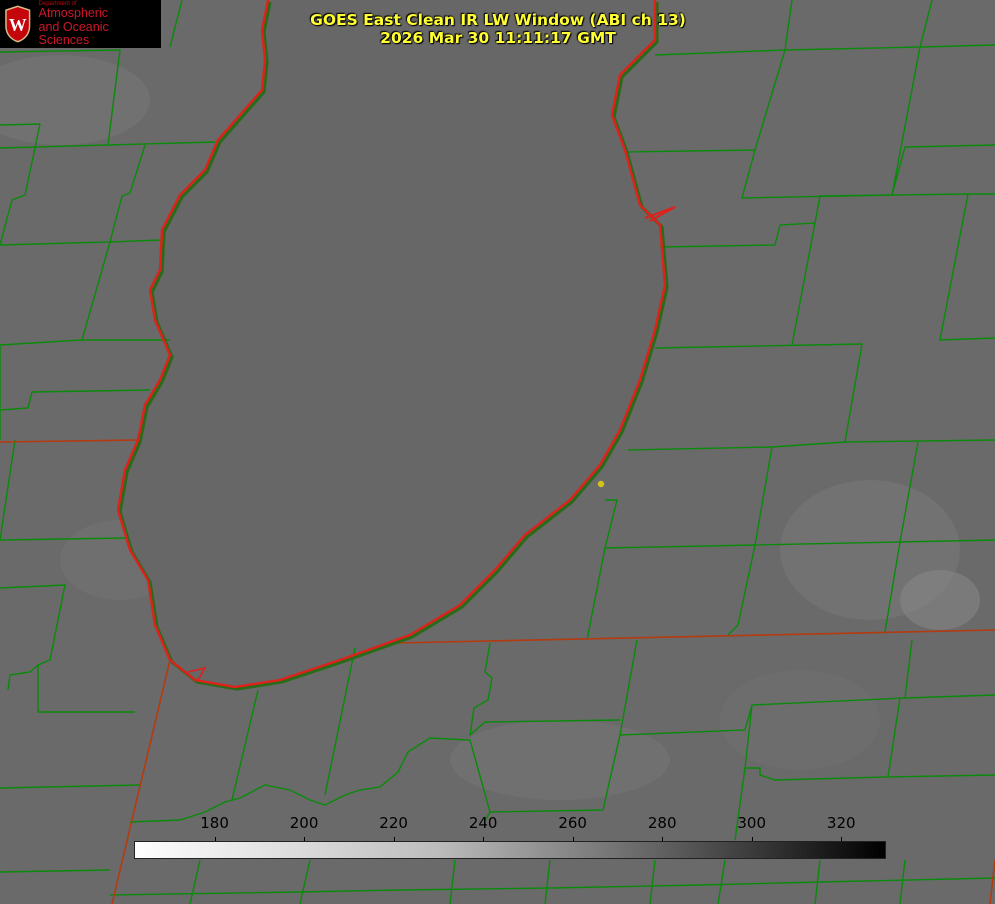 This screenshot has height=904, width=995. Describe the element at coordinates (662, 823) in the screenshot. I see `colorbar-tick-label: 280` at that location.